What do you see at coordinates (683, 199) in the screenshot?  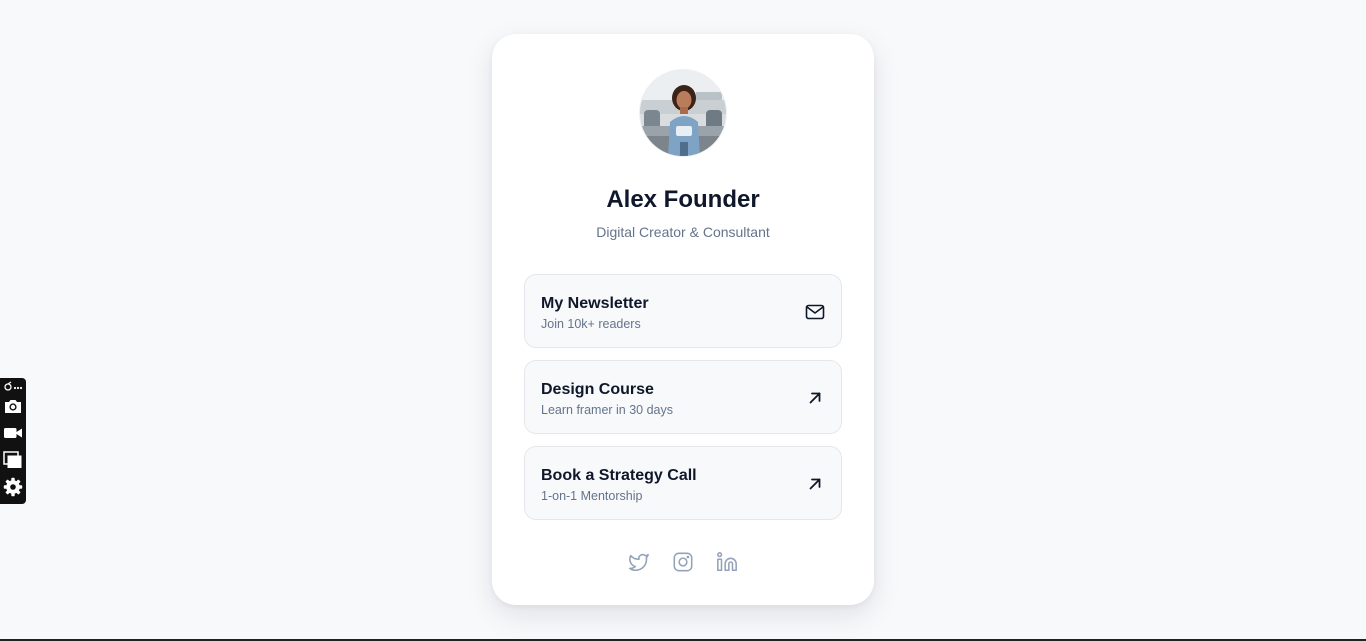 I see `profile-name: Alex Founder` at bounding box center [683, 199].